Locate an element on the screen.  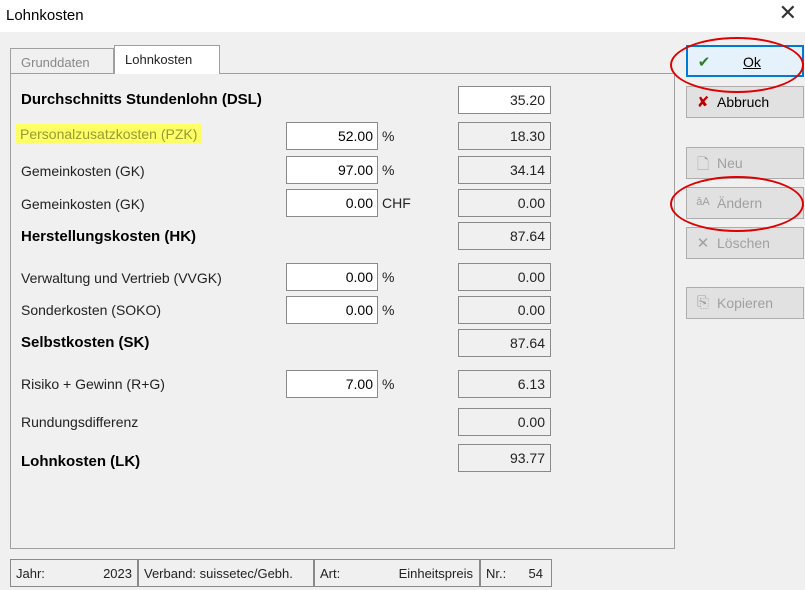
copy-icon: ⎘ is located at coordinates (702, 302).